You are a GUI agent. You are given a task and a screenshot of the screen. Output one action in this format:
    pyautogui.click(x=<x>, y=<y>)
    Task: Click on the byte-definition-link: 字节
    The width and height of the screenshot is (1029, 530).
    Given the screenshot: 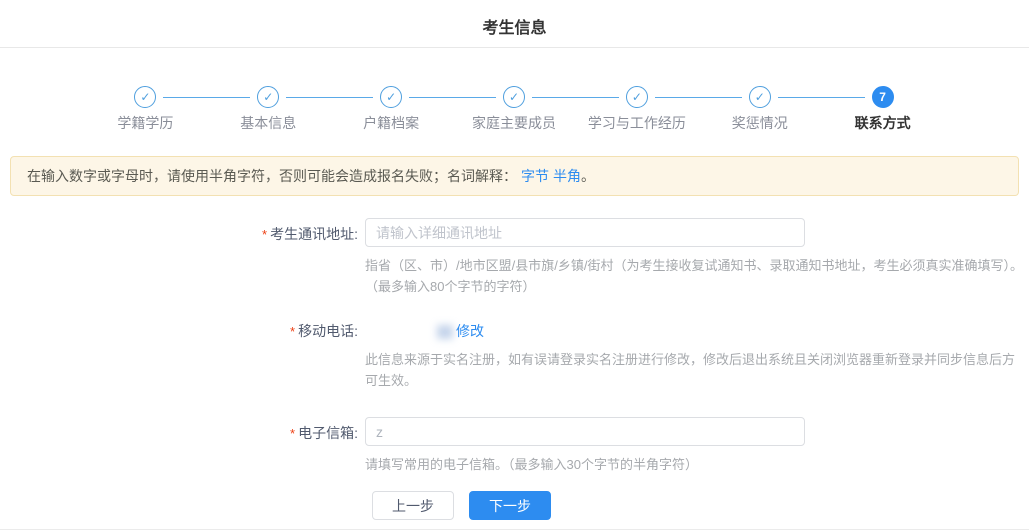 What is the action you would take?
    pyautogui.click(x=535, y=176)
    